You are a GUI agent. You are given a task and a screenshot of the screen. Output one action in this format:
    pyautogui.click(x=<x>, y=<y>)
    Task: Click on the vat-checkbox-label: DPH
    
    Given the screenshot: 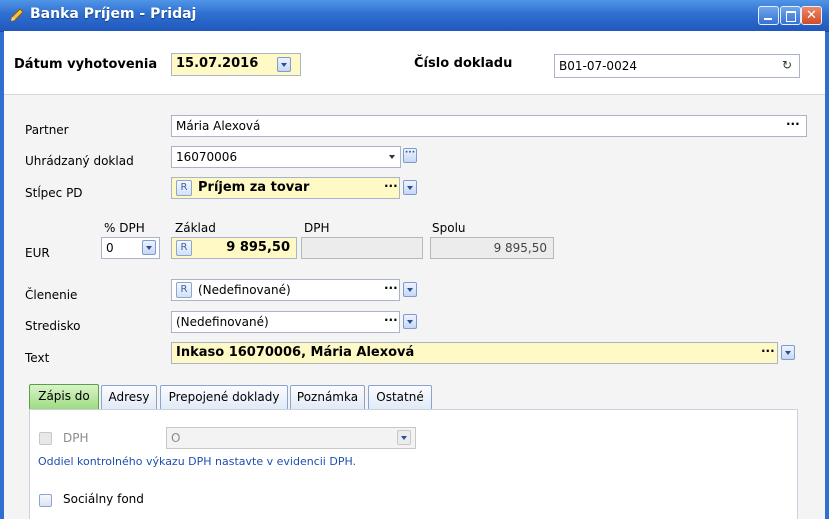 What is the action you would take?
    pyautogui.click(x=76, y=438)
    